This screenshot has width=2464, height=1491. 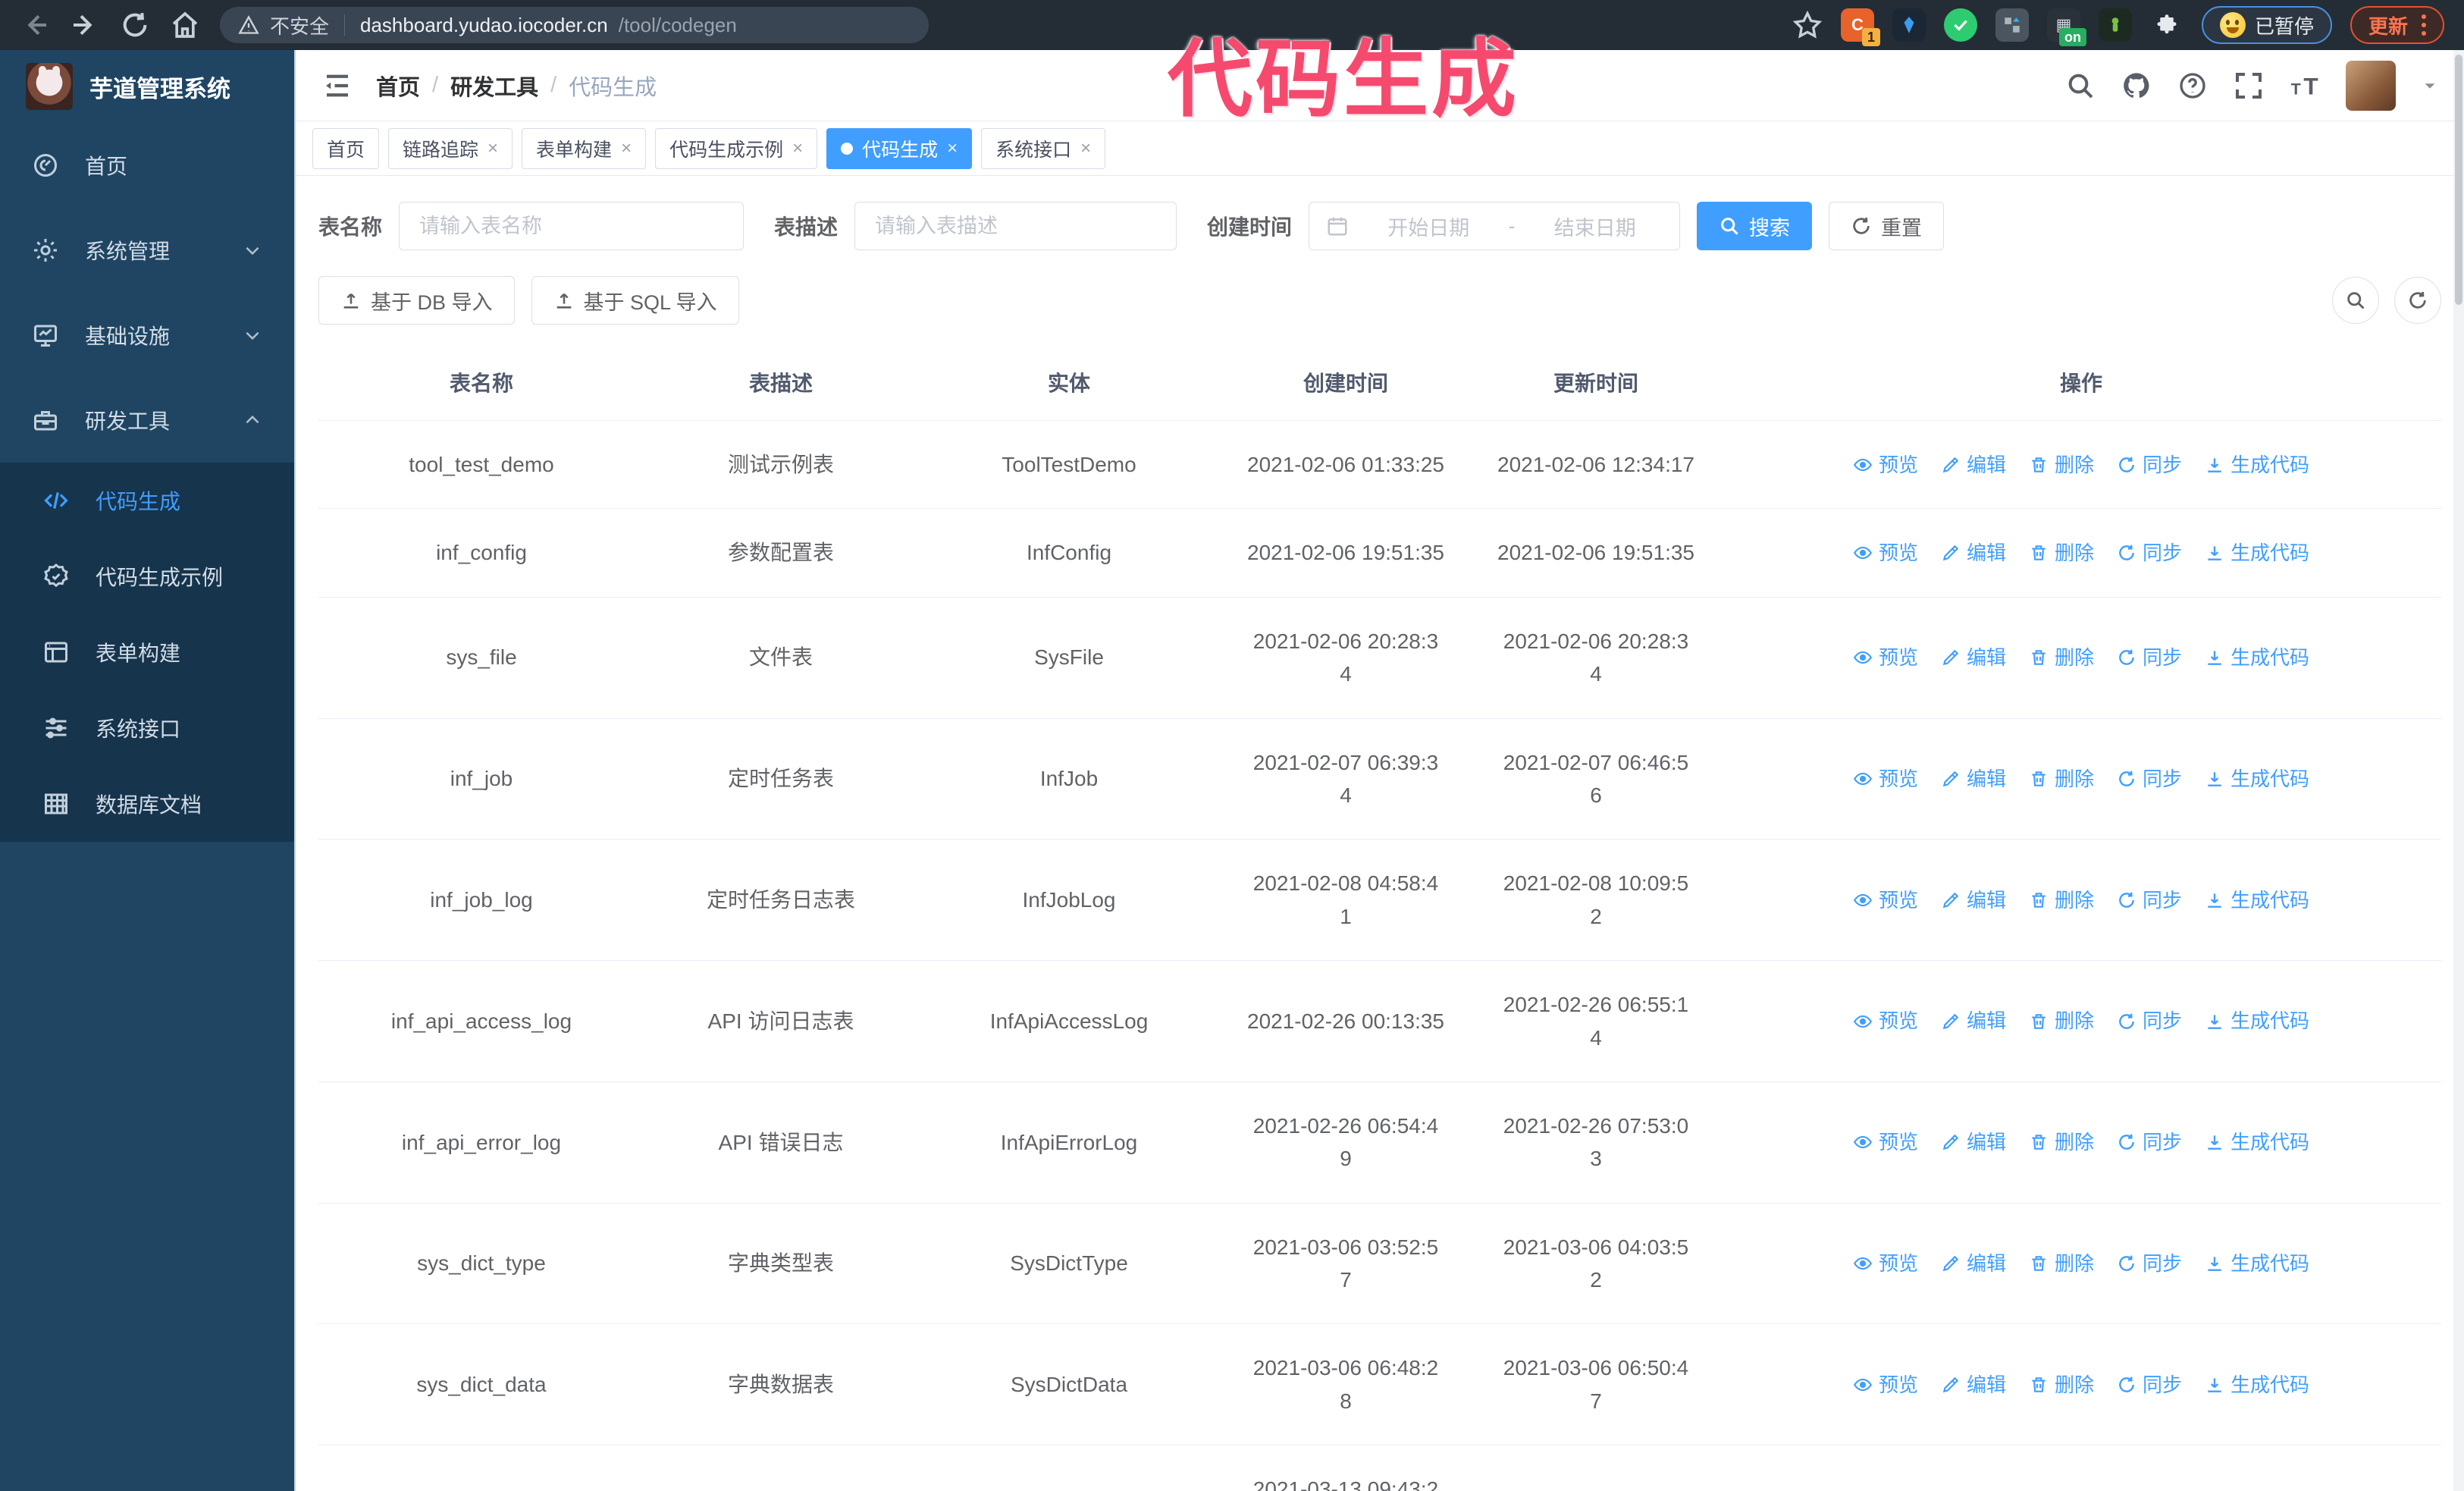 I want to click on user-menu-caret-icon, so click(x=2430, y=85).